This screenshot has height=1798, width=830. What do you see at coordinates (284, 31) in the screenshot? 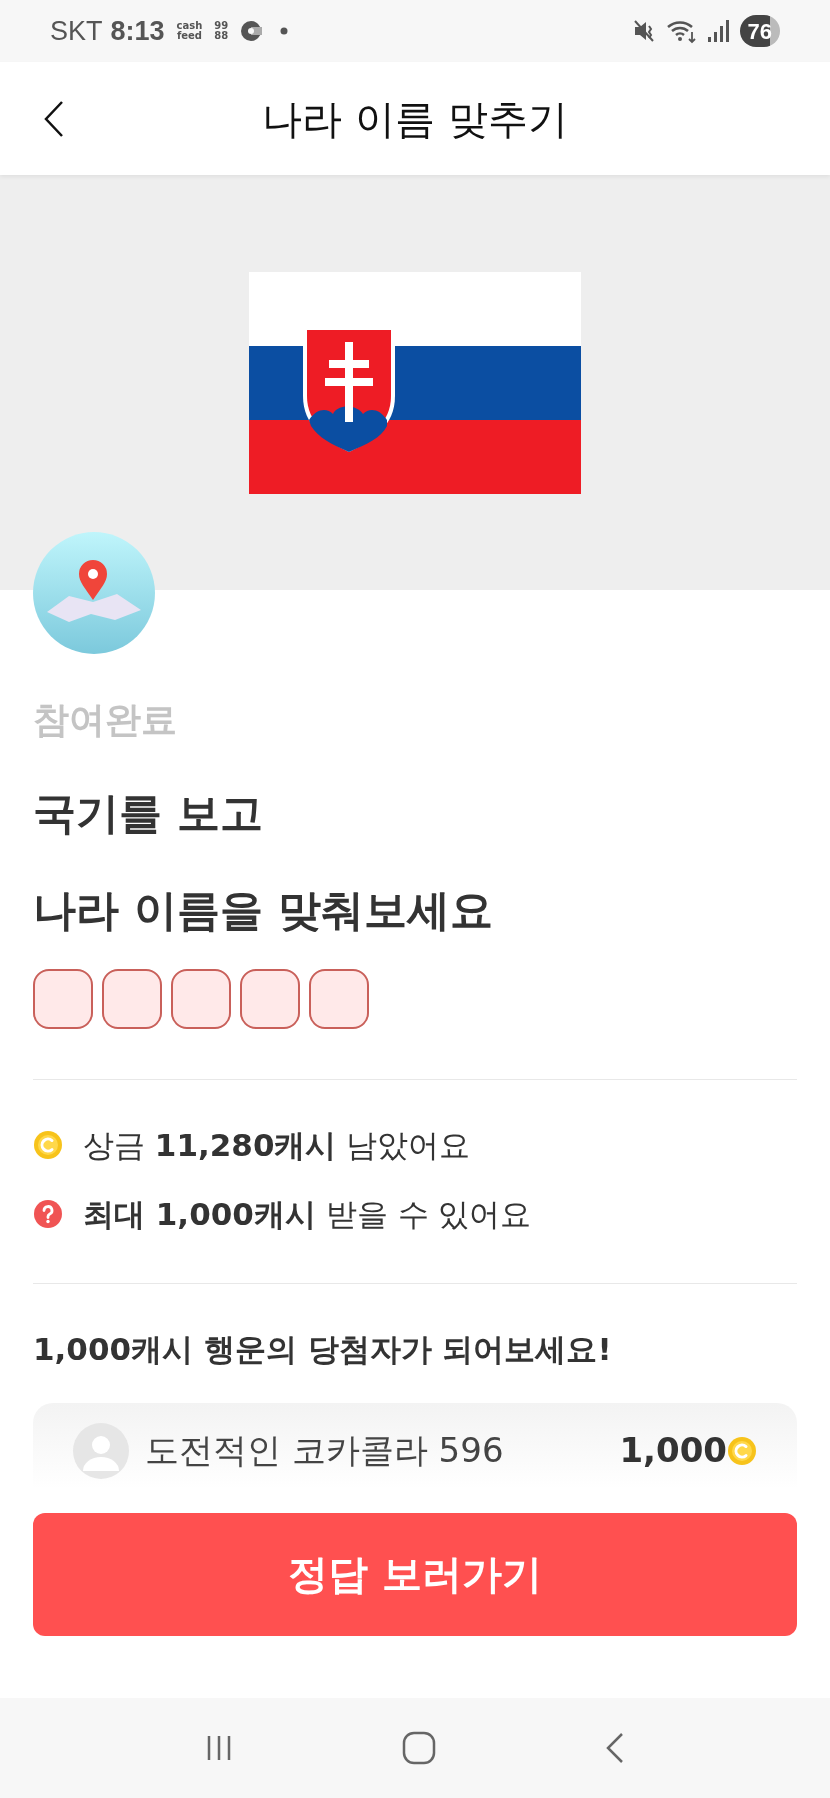
I see `dot-icon` at bounding box center [284, 31].